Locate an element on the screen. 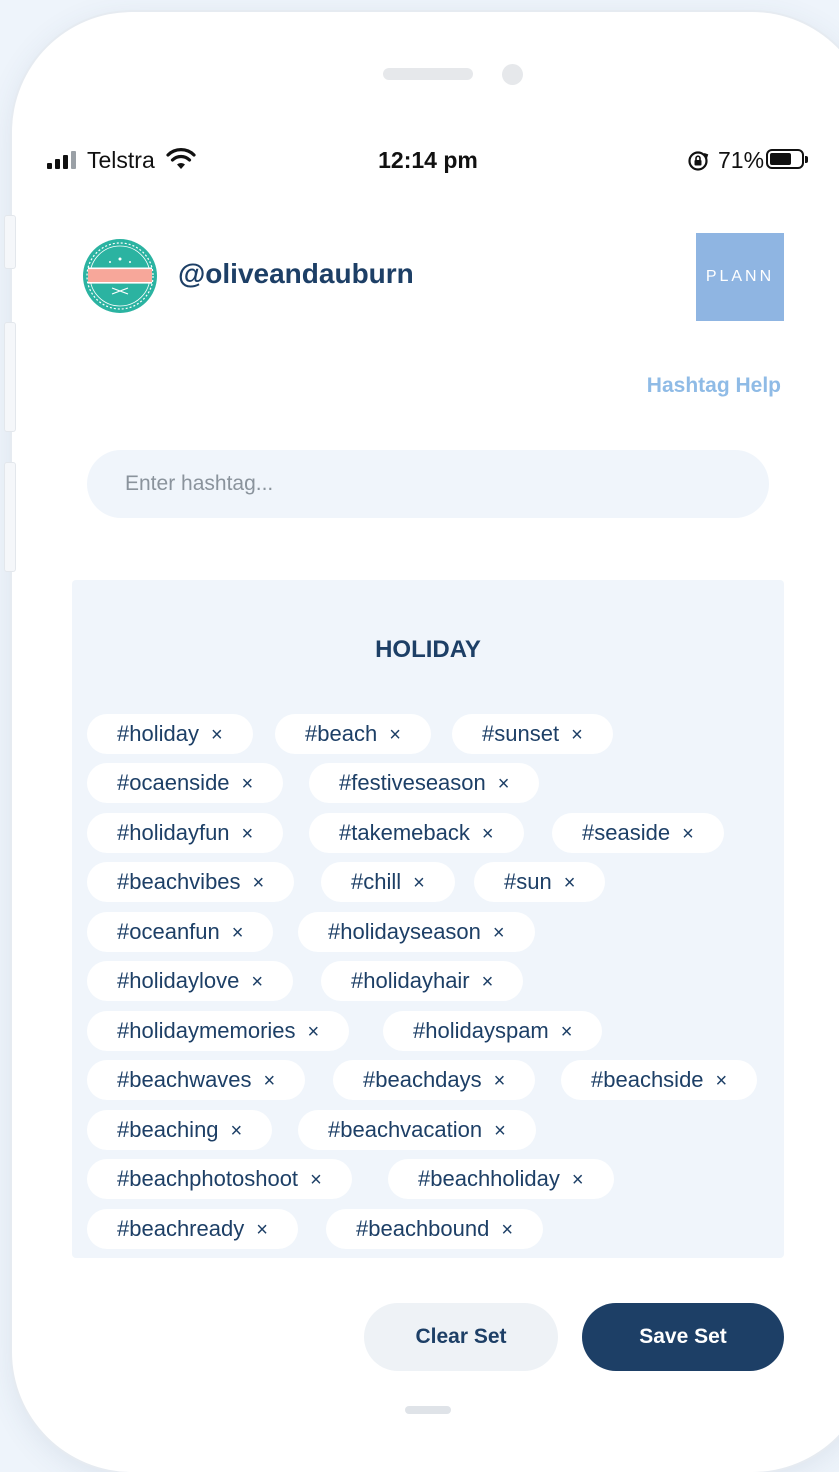 The width and height of the screenshot is (839, 1472). hashtag-label: #takemeback is located at coordinates (404, 832).